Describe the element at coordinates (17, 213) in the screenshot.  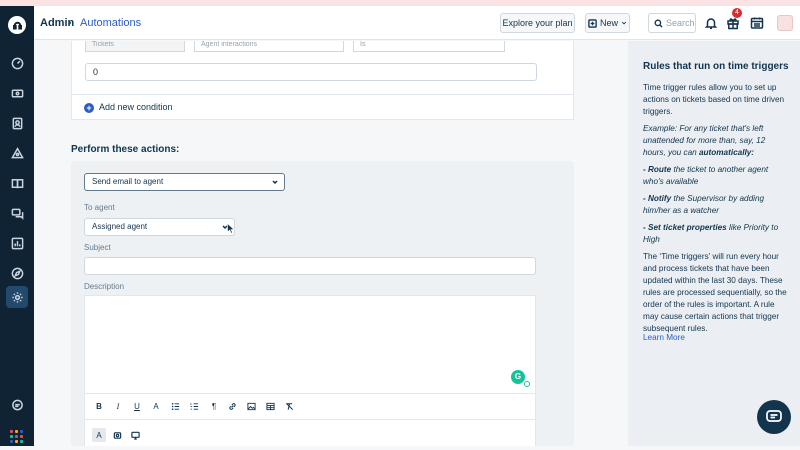
I see `forums-icon` at that location.